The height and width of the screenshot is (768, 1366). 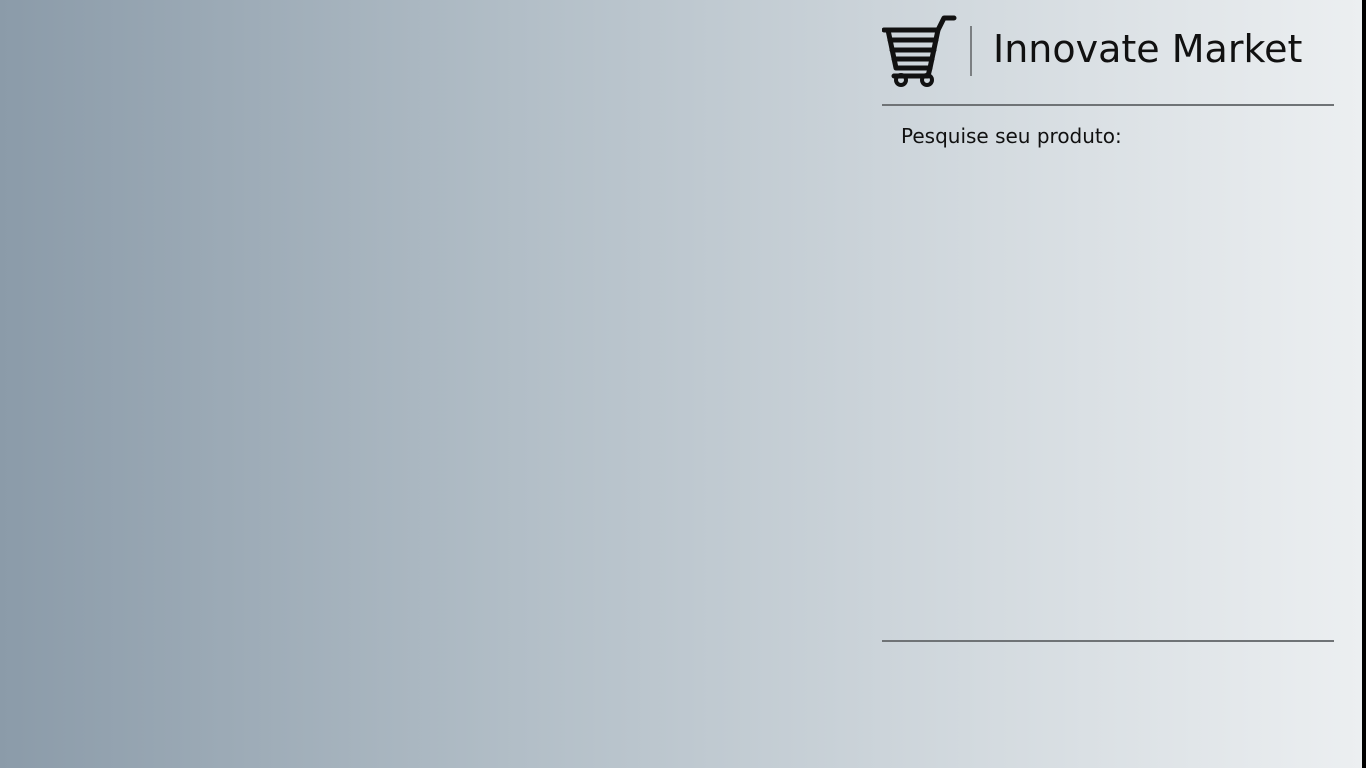 I want to click on window-edge, so click(x=1364, y=384).